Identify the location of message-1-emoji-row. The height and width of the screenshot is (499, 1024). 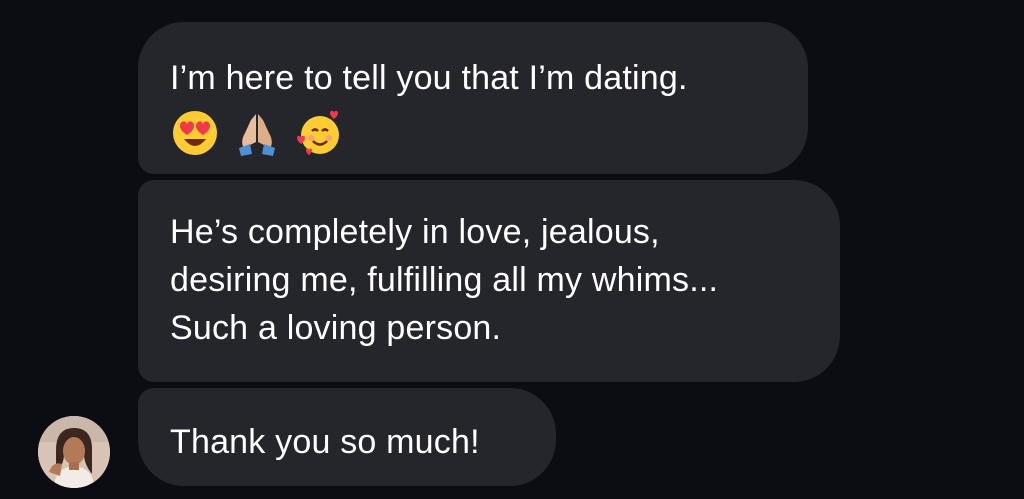
(473, 133).